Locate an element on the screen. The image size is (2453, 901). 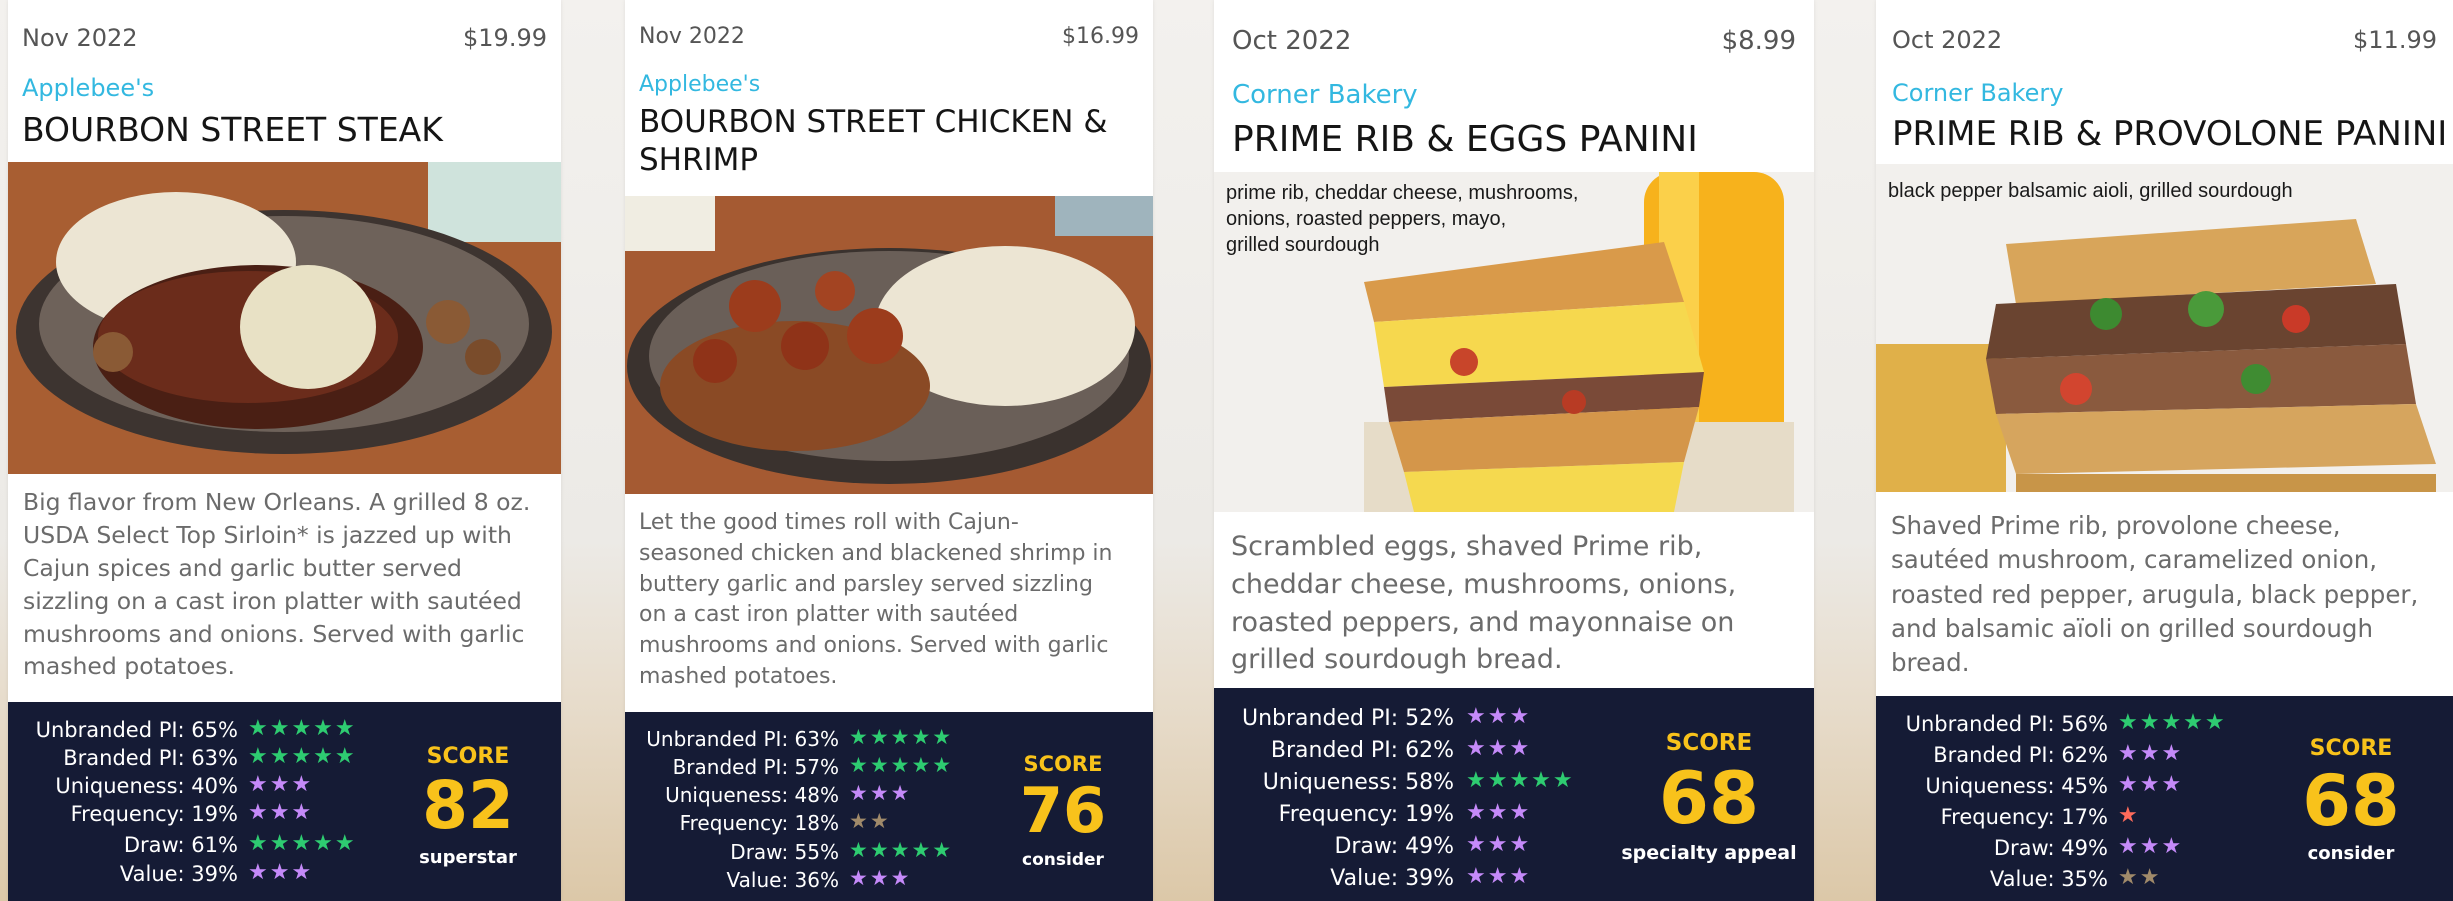
metric-label: Branded PI: 63% is located at coordinates (150, 758).